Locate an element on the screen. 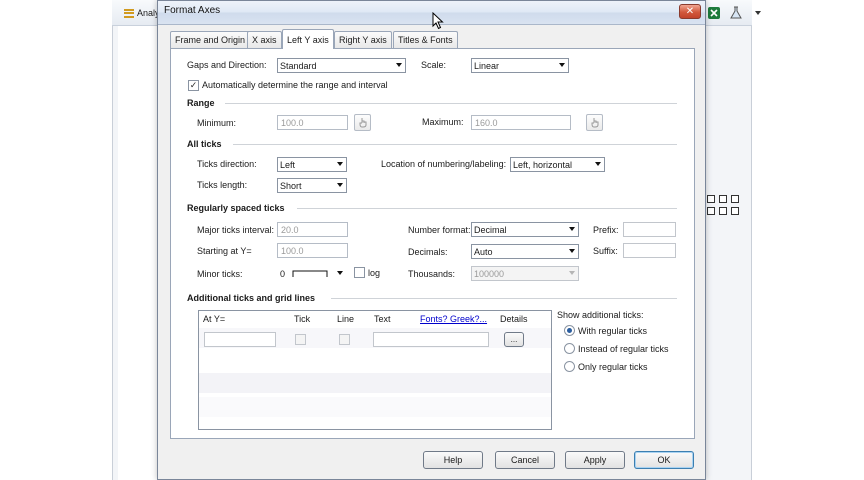 This screenshot has height=480, width=864. gaps-direction-label: Gaps and Direction: is located at coordinates (227, 65).